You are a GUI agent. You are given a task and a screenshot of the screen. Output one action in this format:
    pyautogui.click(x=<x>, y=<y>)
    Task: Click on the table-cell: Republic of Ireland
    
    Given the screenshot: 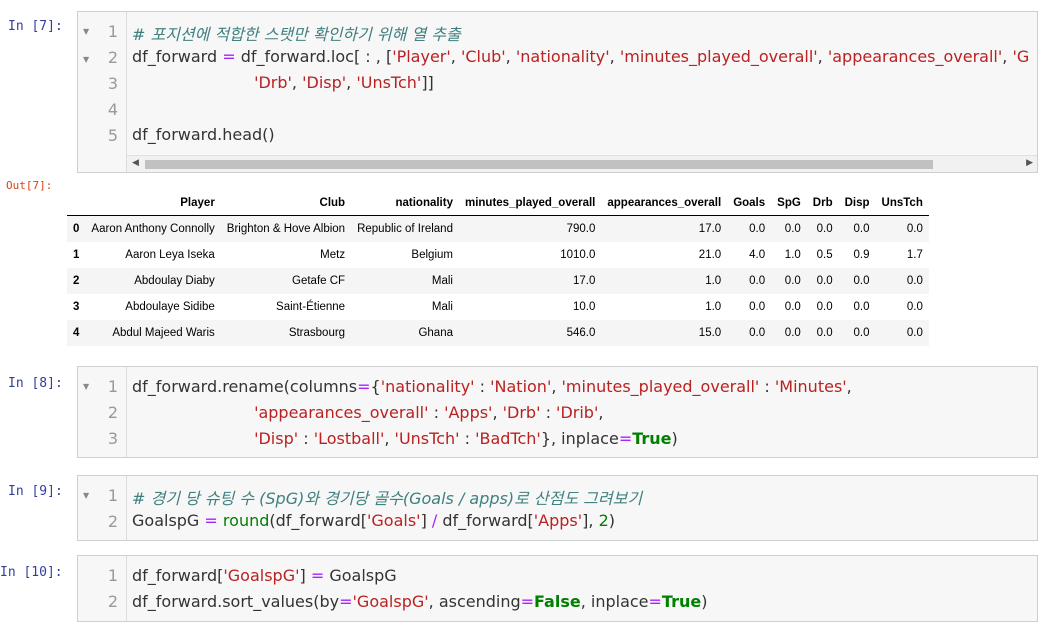 What is the action you would take?
    pyautogui.click(x=405, y=229)
    